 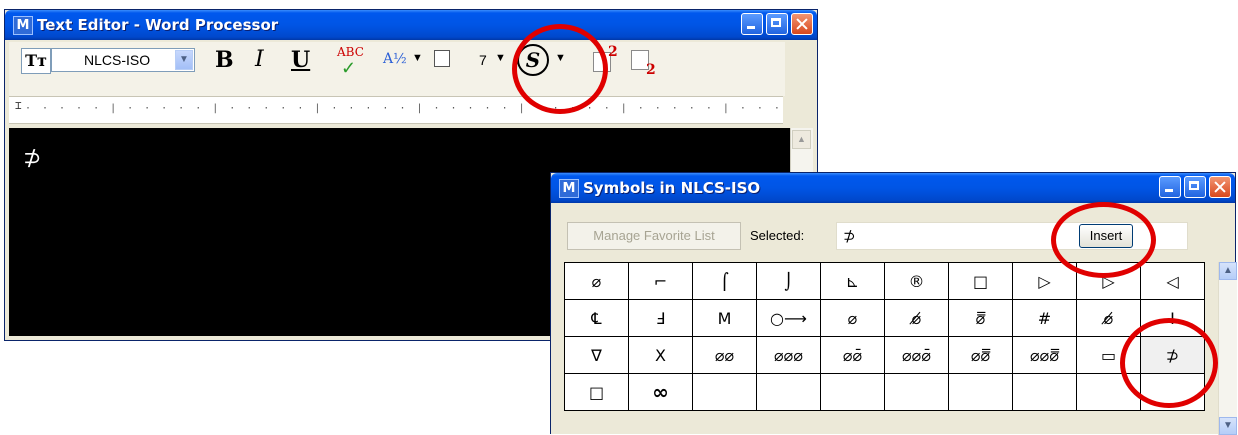 What do you see at coordinates (724, 318) in the screenshot?
I see `symbol-cell: Ⅿ` at bounding box center [724, 318].